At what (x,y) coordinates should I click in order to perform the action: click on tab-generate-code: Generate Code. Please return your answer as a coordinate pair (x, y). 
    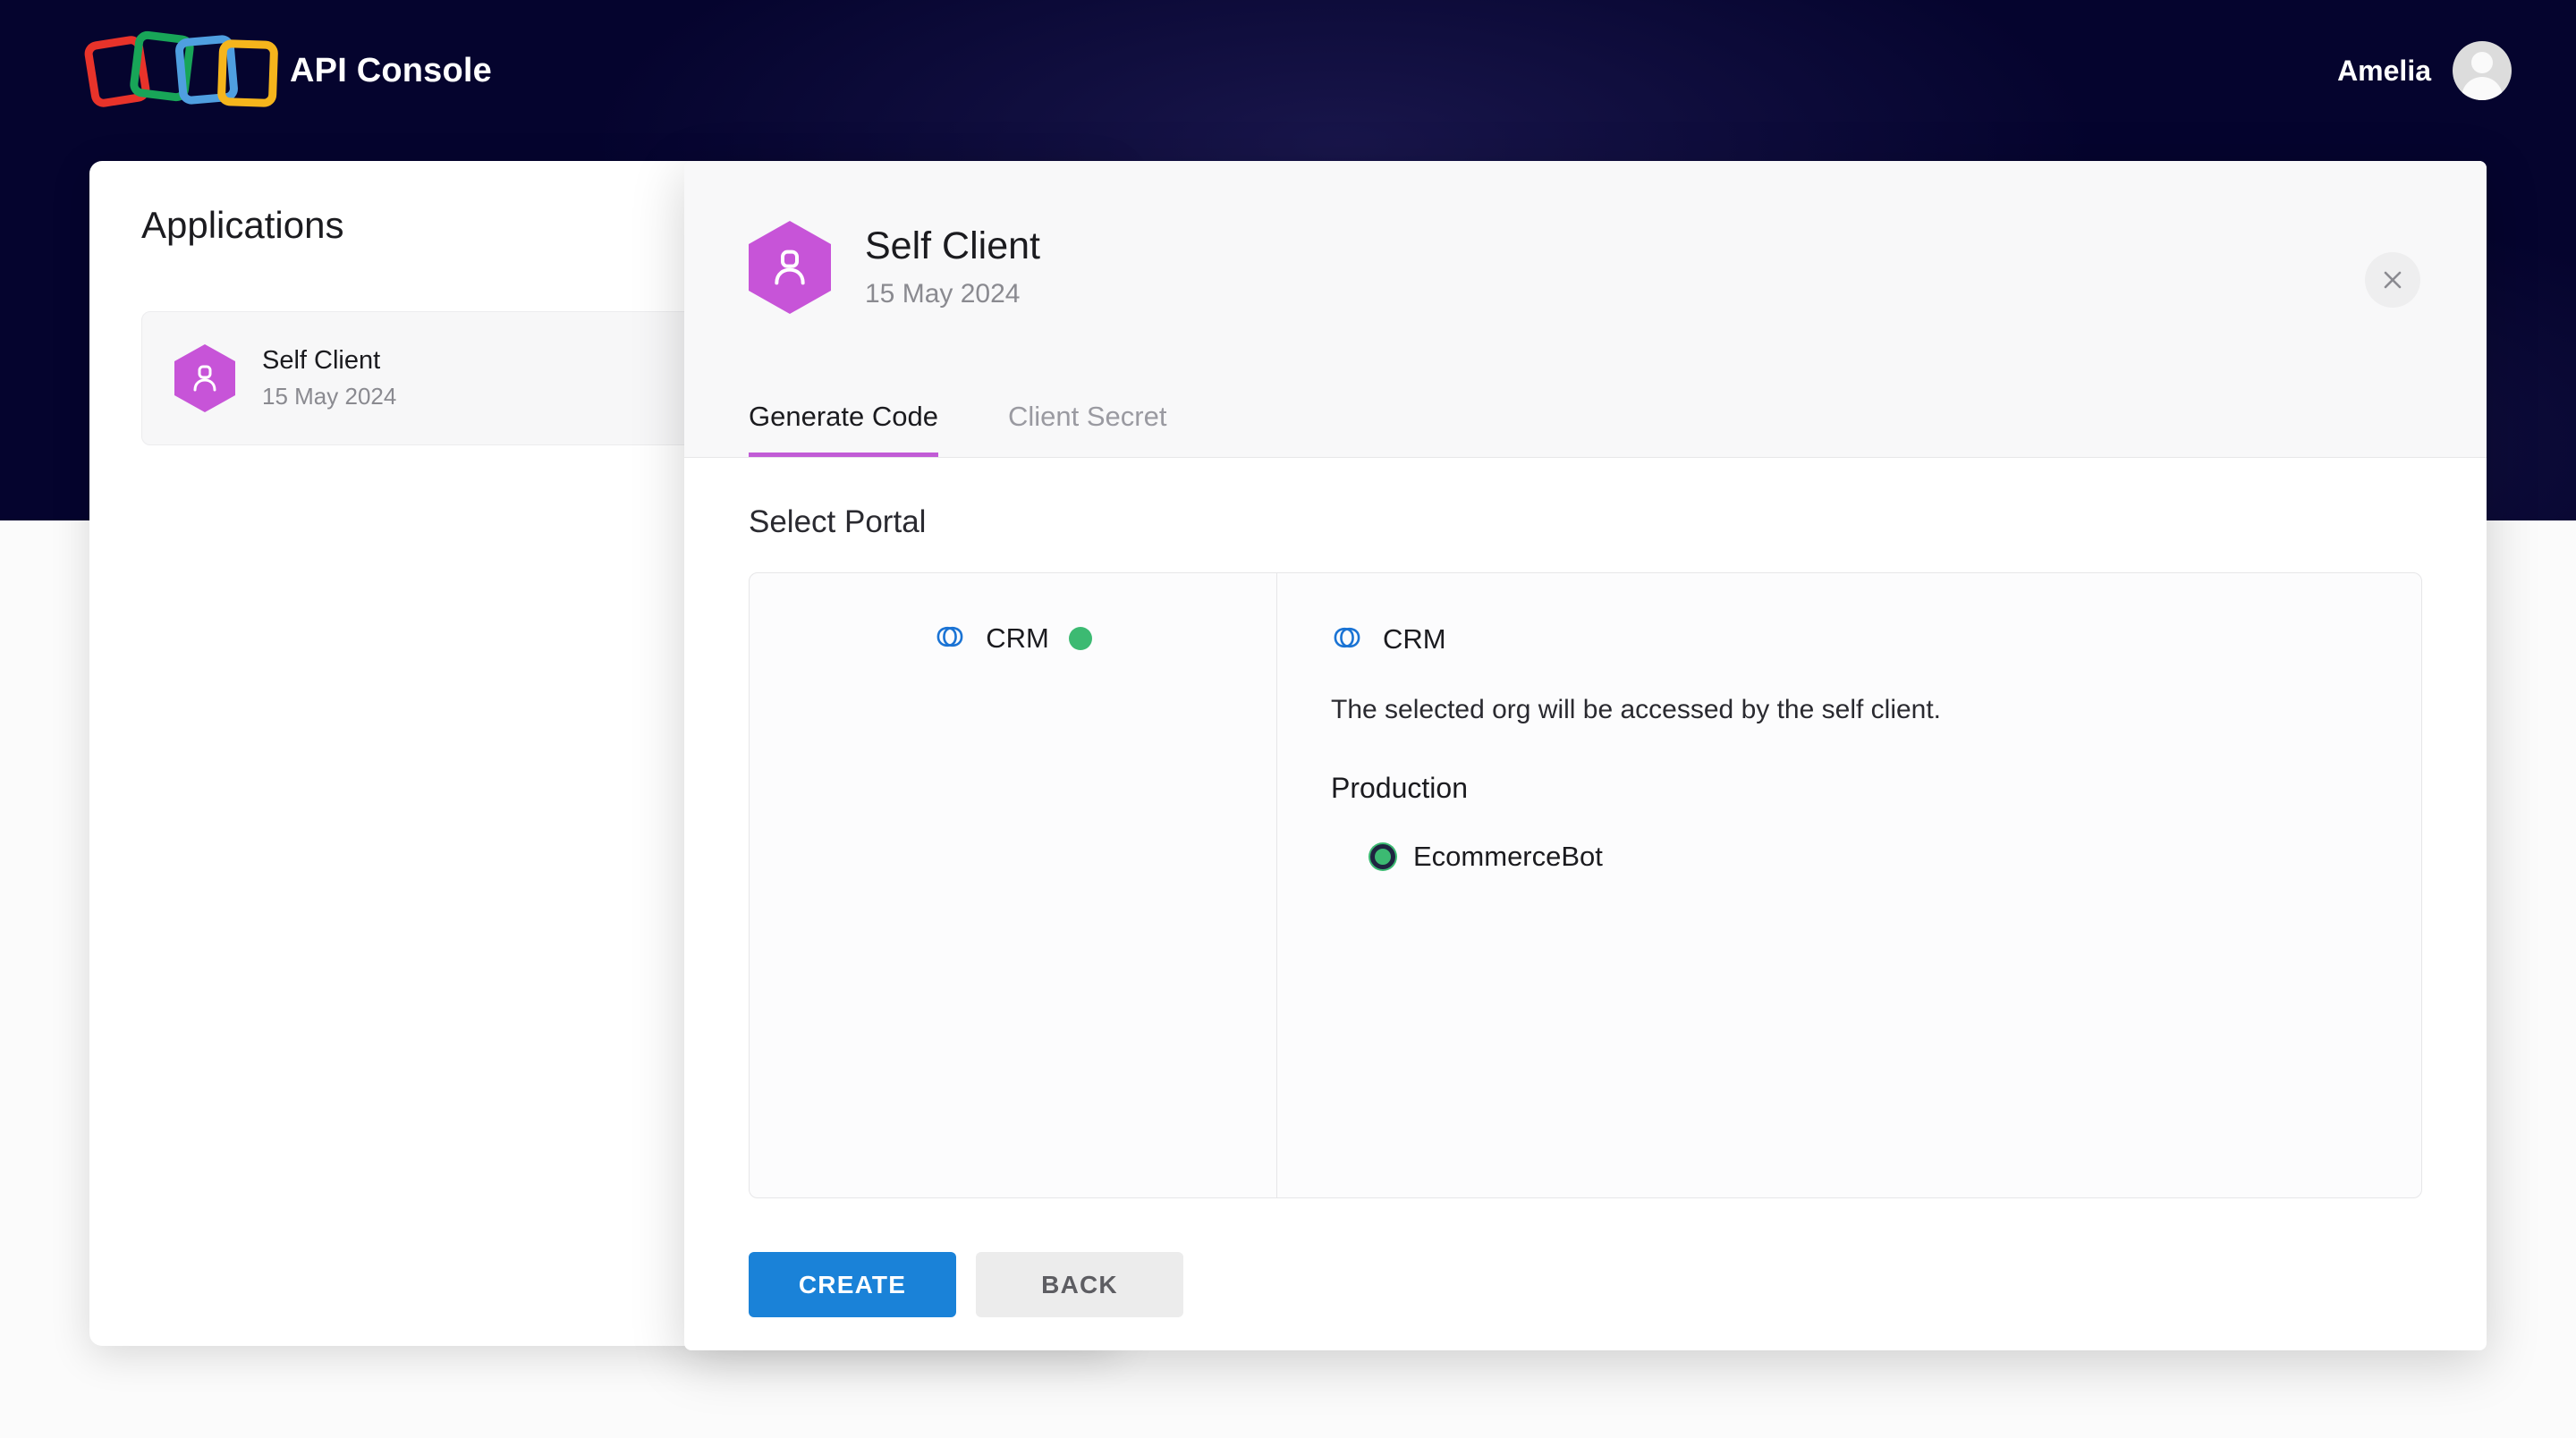
    Looking at the image, I should click on (843, 429).